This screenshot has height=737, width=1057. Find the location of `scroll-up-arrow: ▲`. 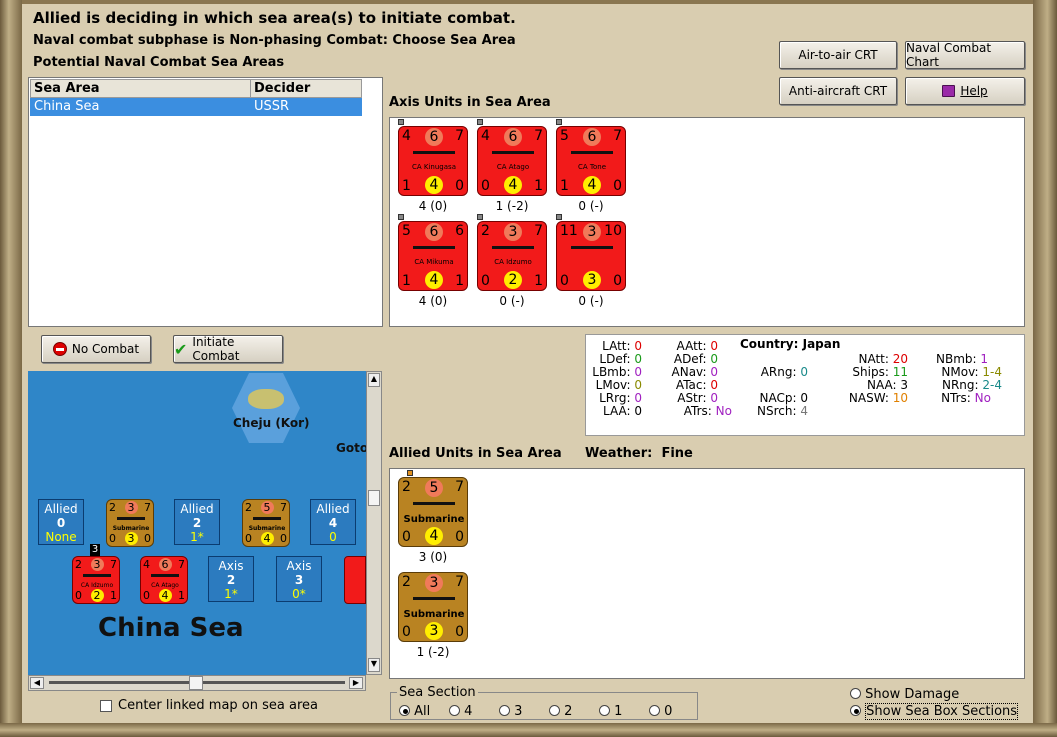

scroll-up-arrow: ▲ is located at coordinates (374, 380).